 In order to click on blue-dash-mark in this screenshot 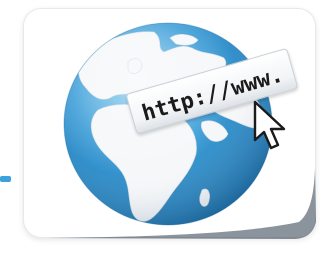, I will do `click(5, 179)`.